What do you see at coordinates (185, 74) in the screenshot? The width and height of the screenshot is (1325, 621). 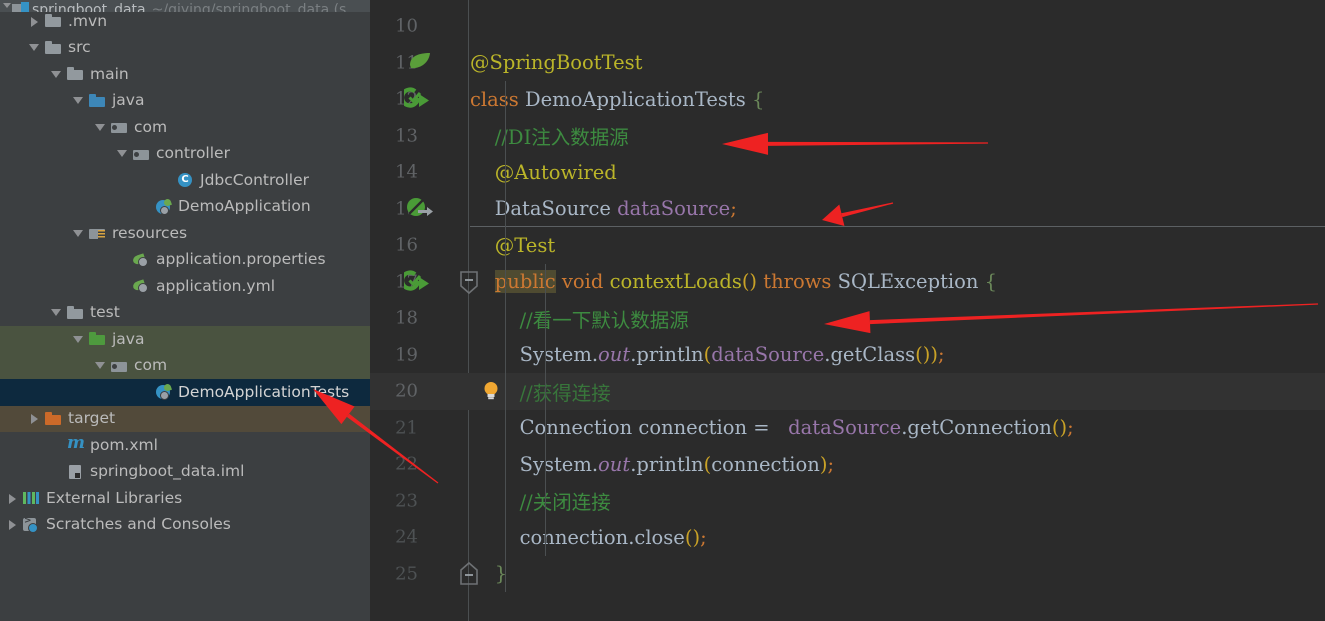 I see `tree-item-main: main` at bounding box center [185, 74].